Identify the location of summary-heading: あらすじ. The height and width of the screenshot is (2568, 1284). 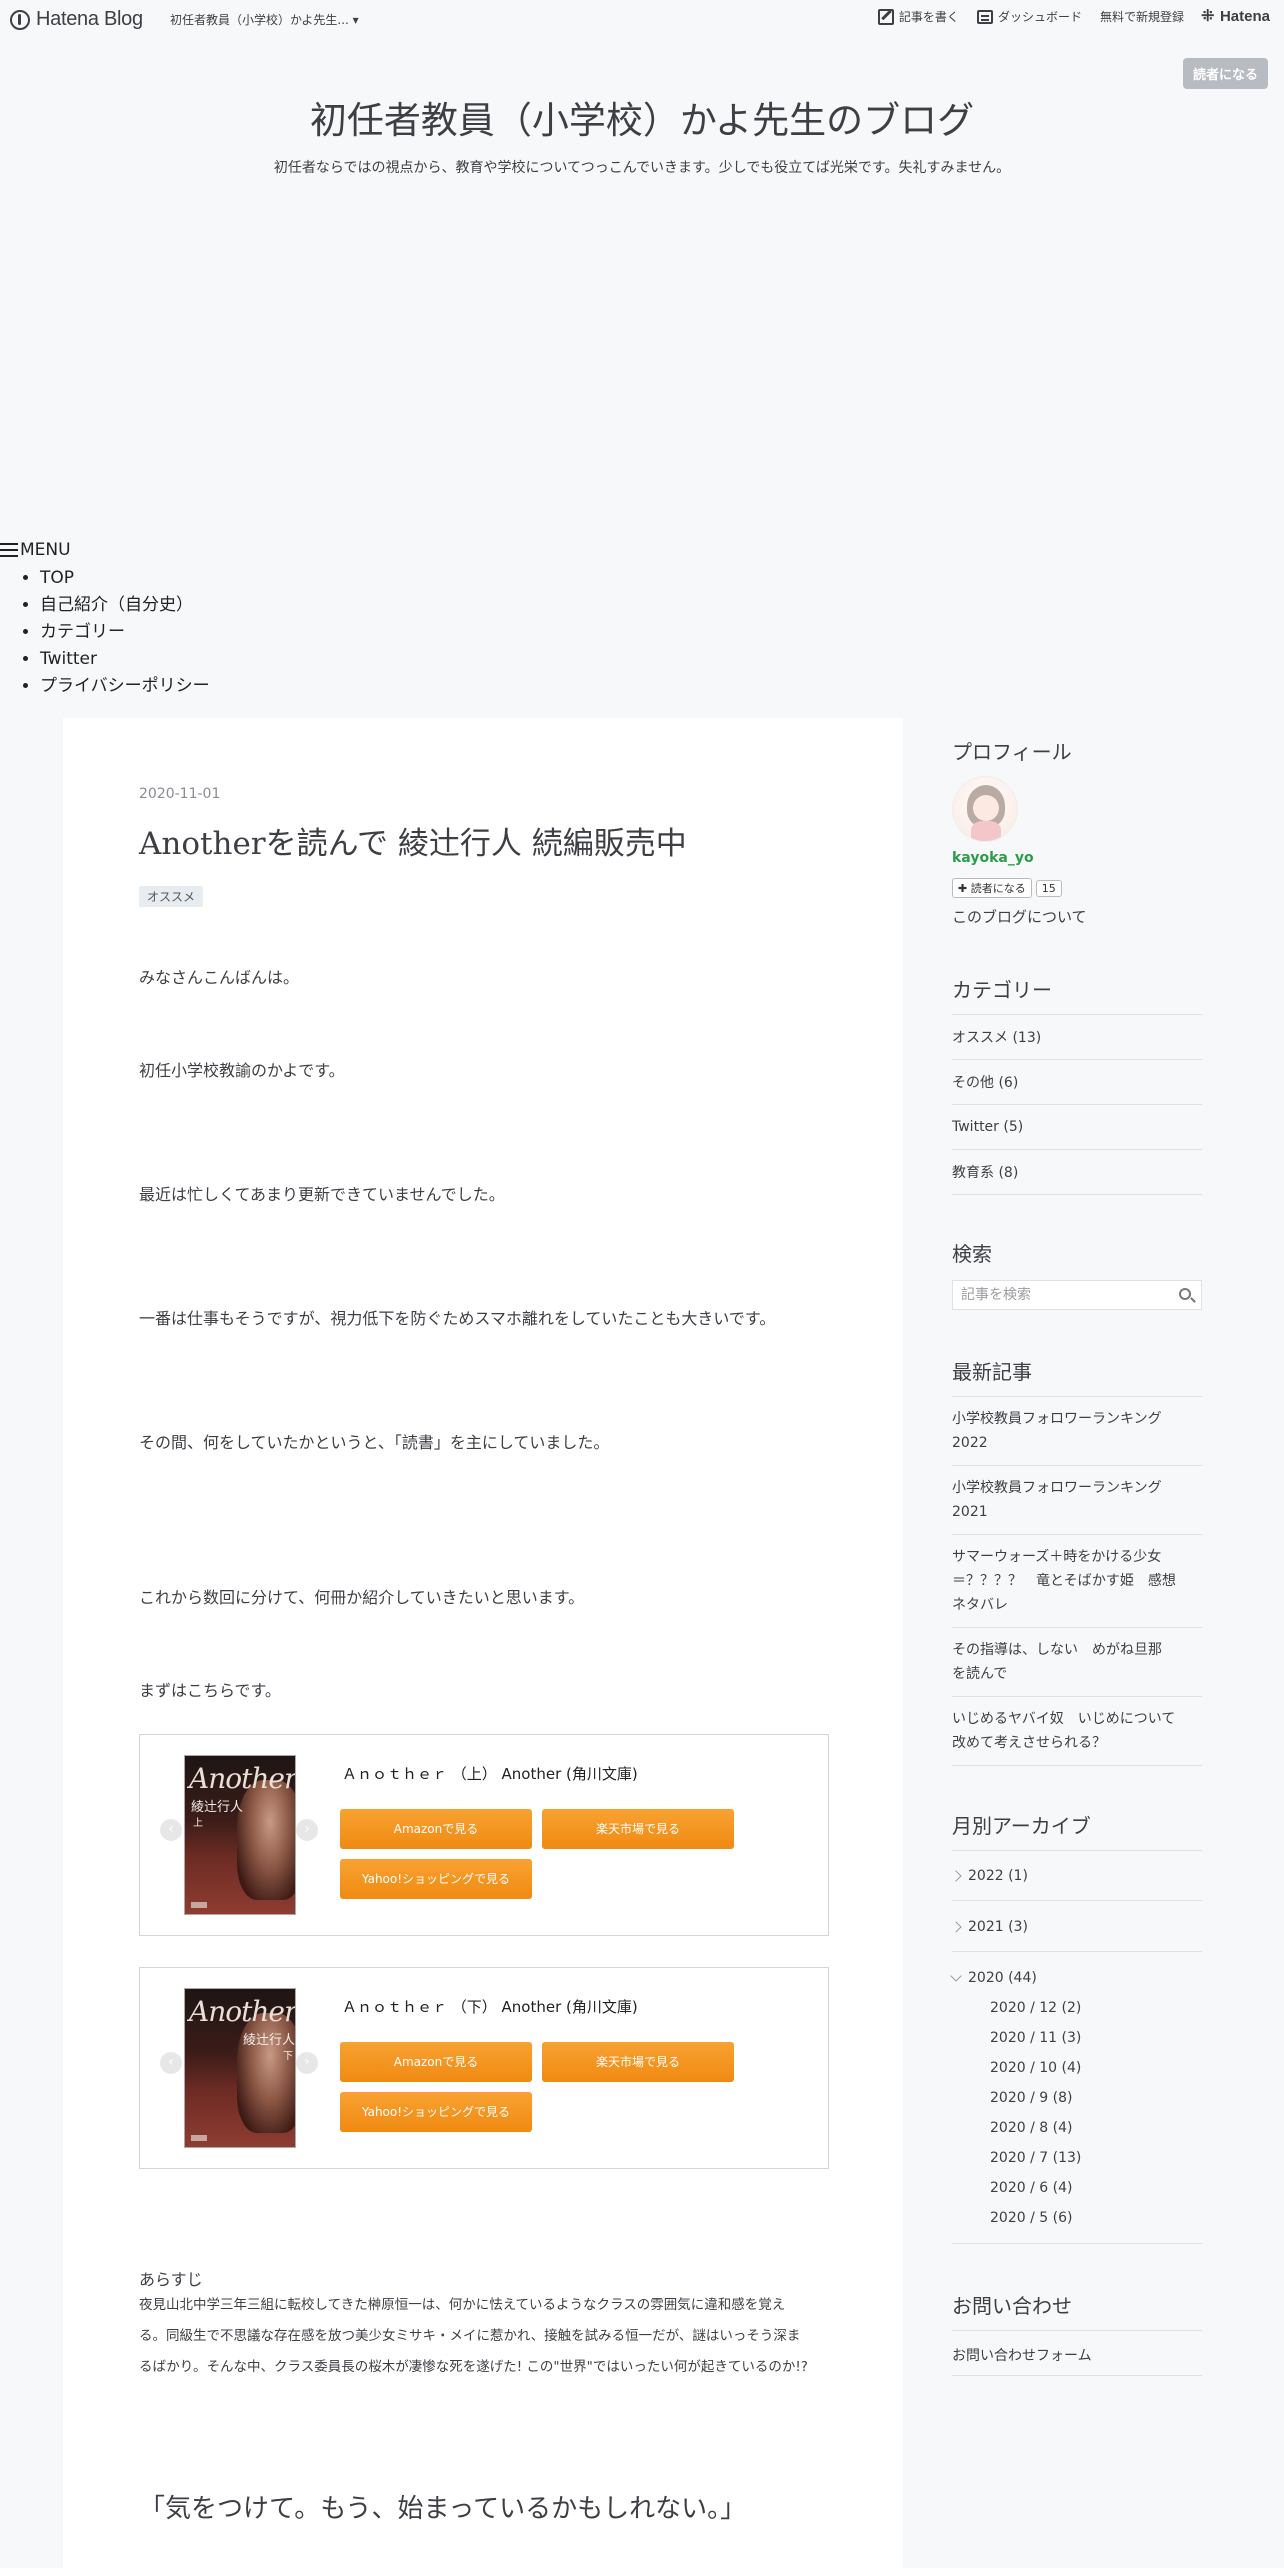
(171, 2279).